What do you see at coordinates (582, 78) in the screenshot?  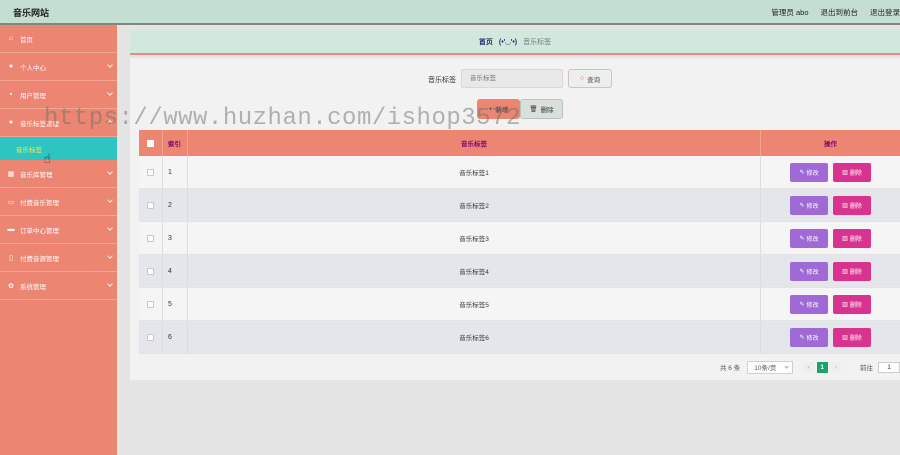 I see `search-icon: ○` at bounding box center [582, 78].